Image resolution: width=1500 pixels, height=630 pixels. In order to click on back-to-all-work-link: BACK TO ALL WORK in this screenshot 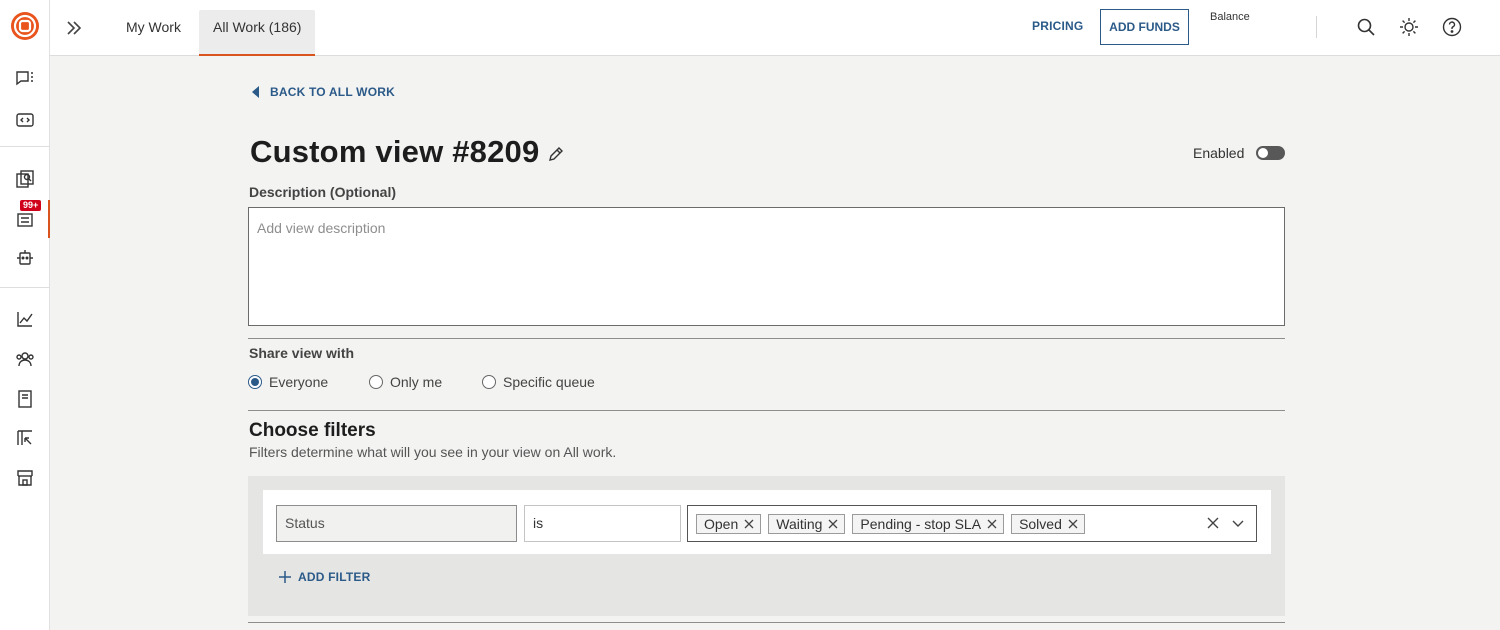, I will do `click(323, 92)`.